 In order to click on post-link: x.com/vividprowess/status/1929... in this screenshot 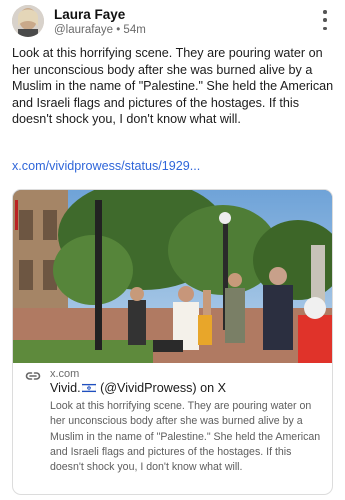, I will do `click(106, 166)`.